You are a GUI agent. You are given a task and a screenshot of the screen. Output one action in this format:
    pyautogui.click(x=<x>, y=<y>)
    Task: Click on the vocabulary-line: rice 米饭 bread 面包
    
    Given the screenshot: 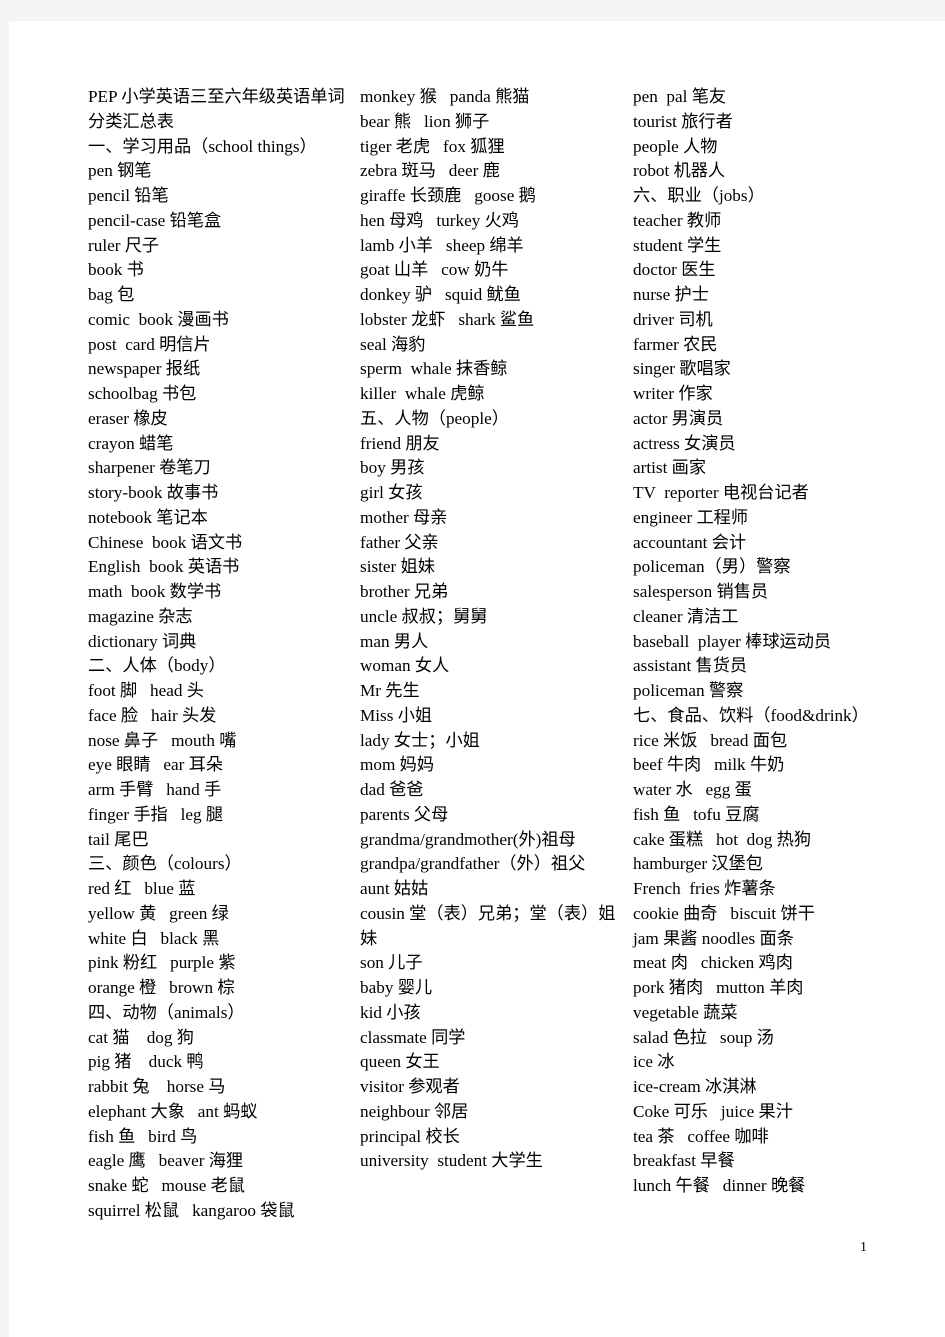 What is the action you would take?
    pyautogui.click(x=710, y=740)
    